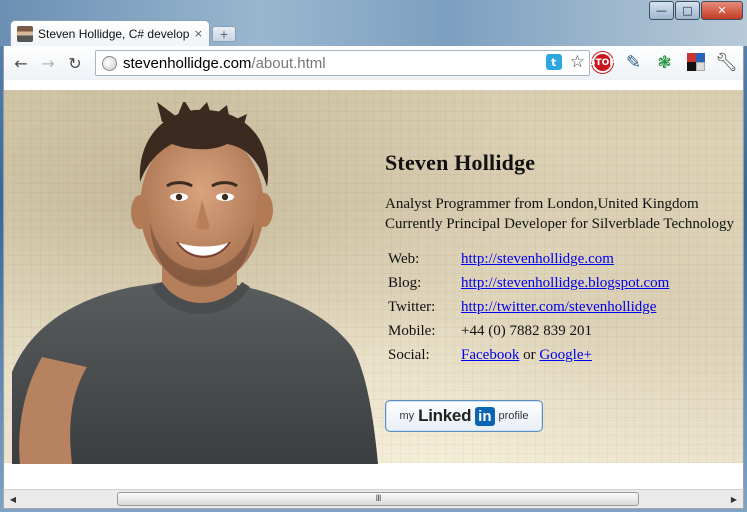 Image resolution: width=747 pixels, height=512 pixels. I want to click on blog-link: http://stevenhollidge.blogspot.com, so click(565, 283).